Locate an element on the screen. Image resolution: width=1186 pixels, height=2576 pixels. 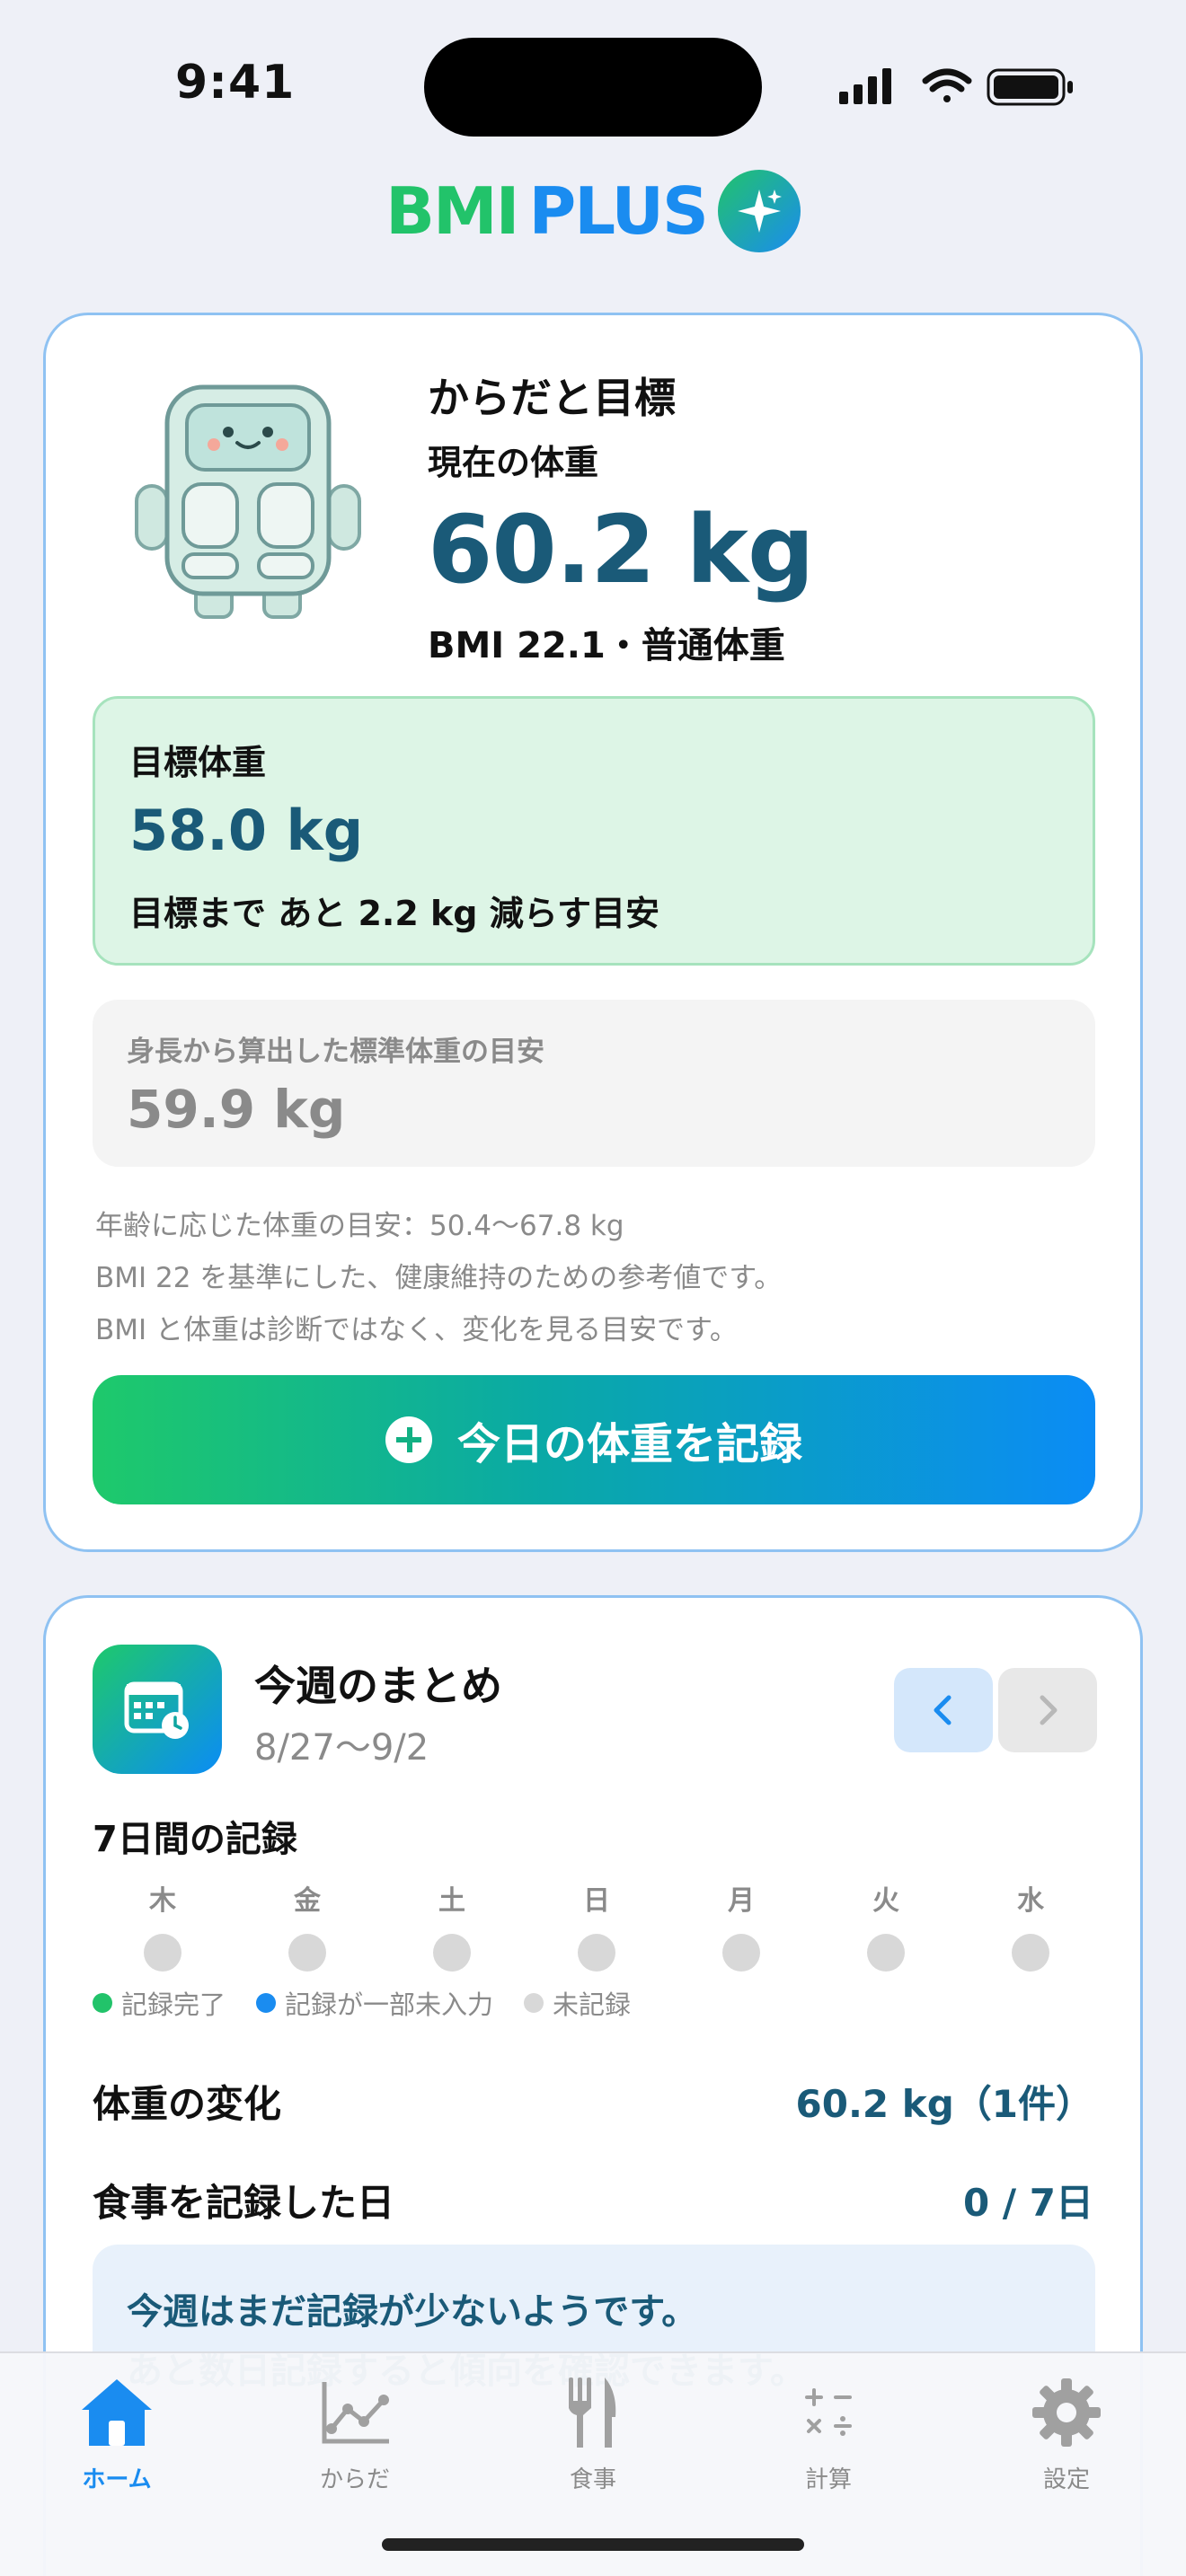
tab-calc: 計算 is located at coordinates (828, 2431).